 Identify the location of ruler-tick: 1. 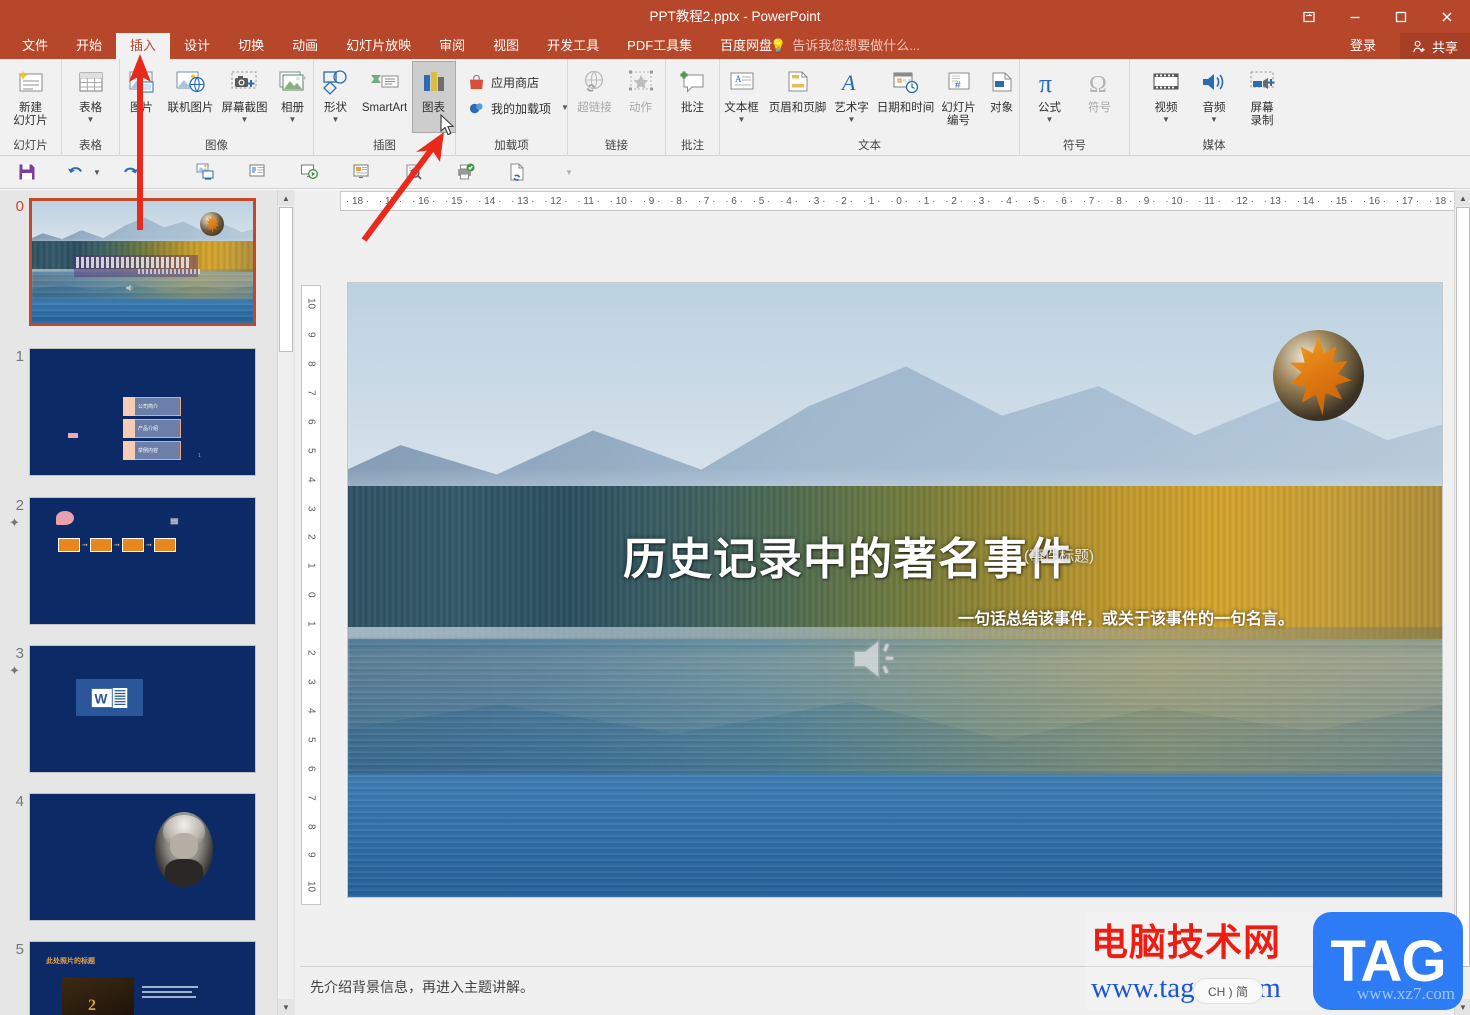
(311, 566).